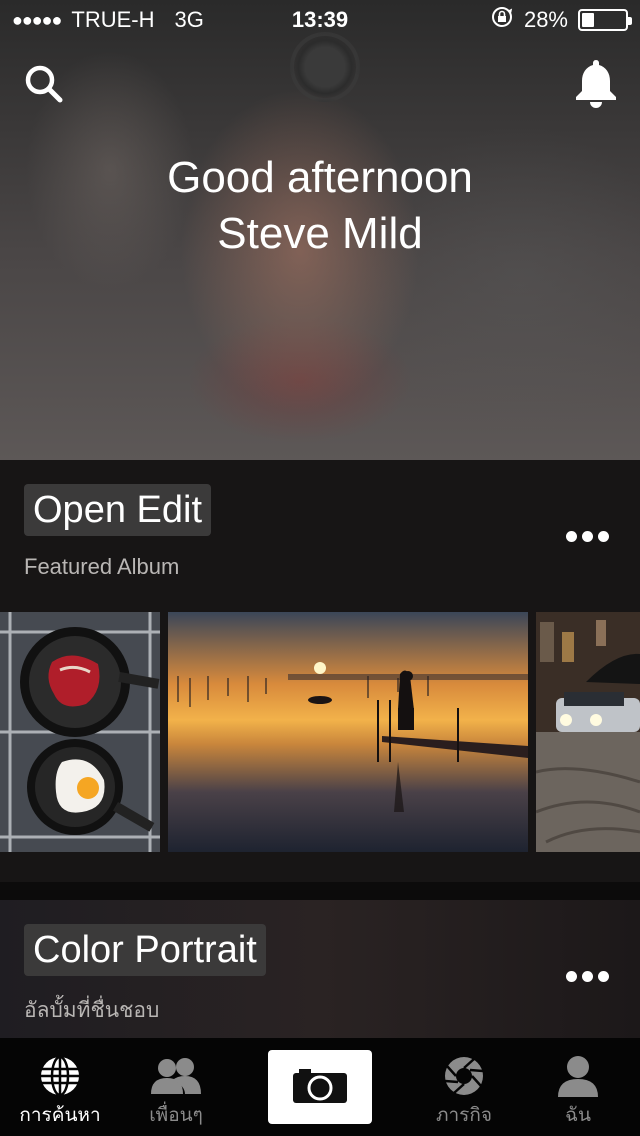 The image size is (640, 1136). What do you see at coordinates (325, 67) in the screenshot?
I see `camera-notch-icon` at bounding box center [325, 67].